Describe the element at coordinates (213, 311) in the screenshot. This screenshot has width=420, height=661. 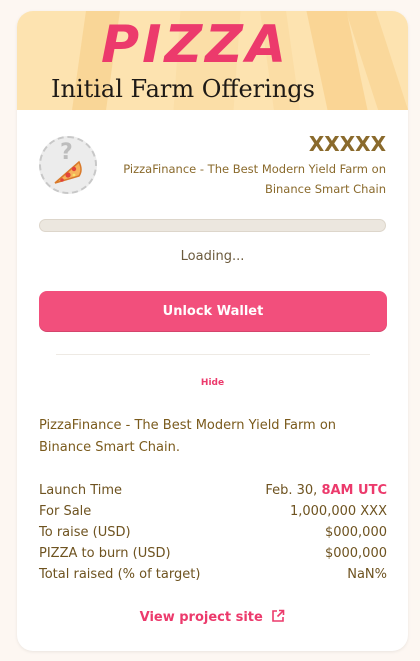
I see `unlock-wallet-button: Unlock Wallet` at that location.